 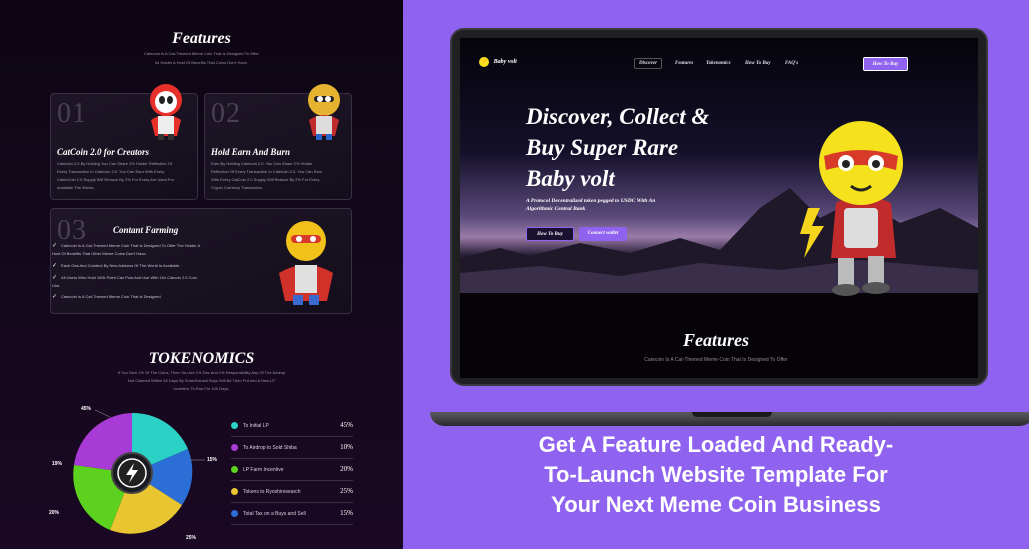 I want to click on tokenomics-row: To Initial LP 45%, so click(x=292, y=427).